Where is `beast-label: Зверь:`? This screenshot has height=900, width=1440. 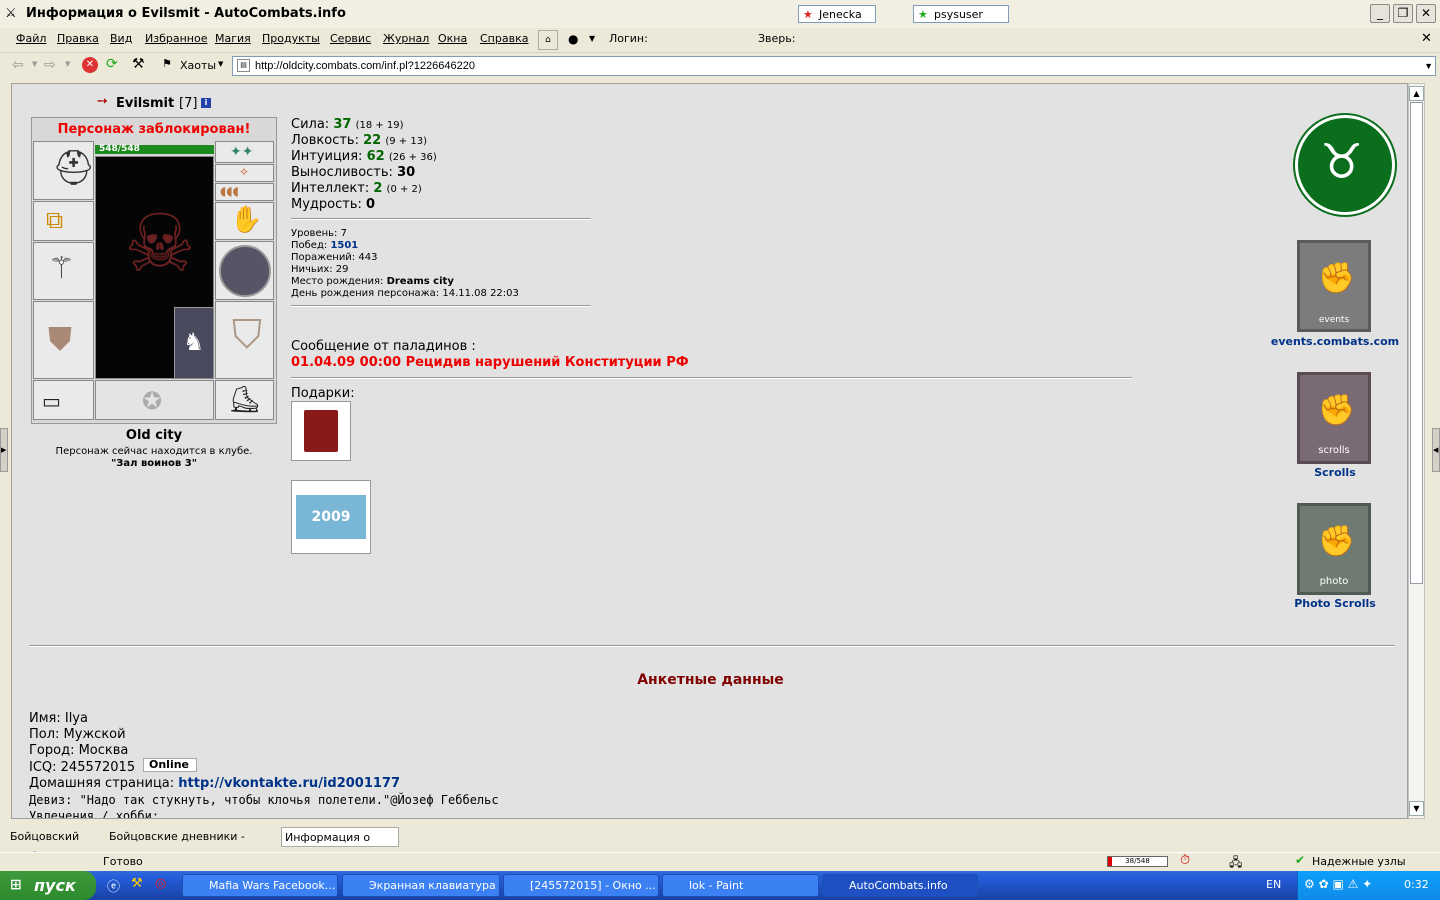 beast-label: Зверь: is located at coordinates (777, 38).